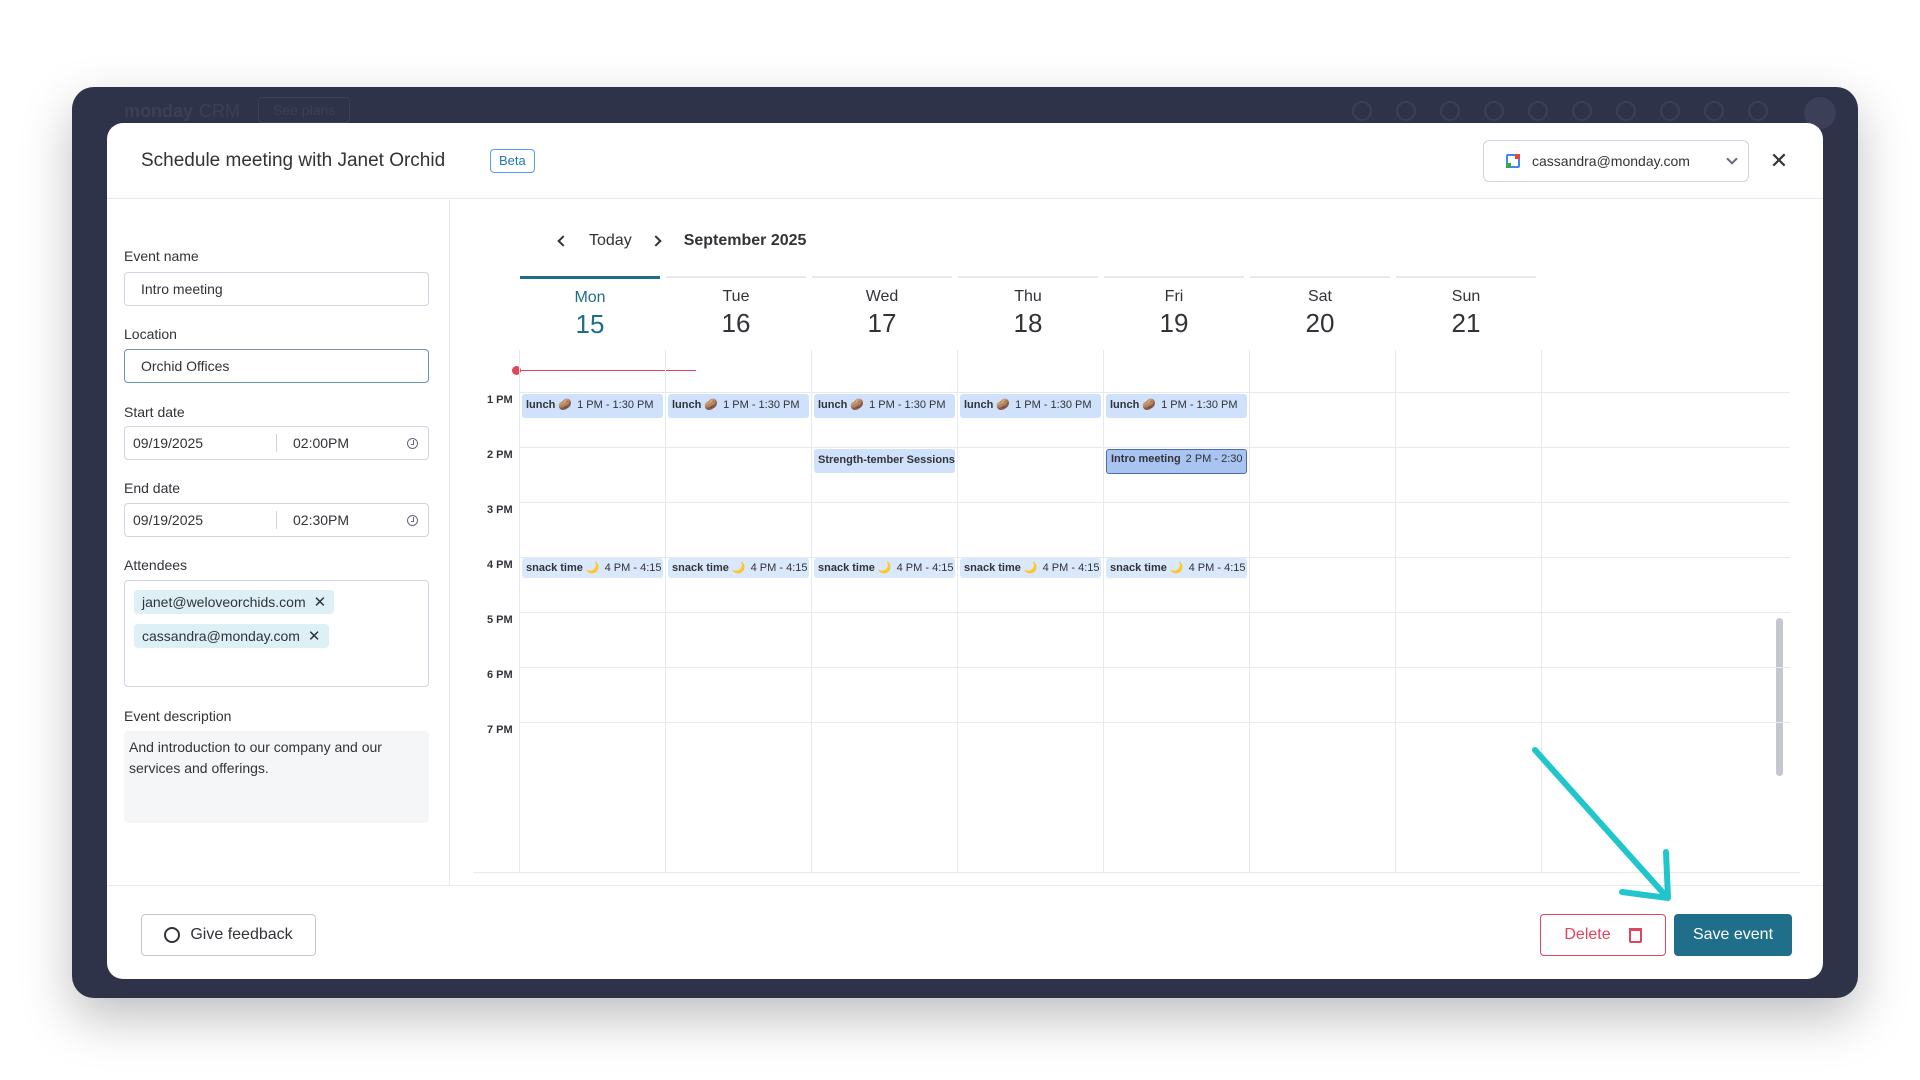 The height and width of the screenshot is (1080, 1920). What do you see at coordinates (606, 370) in the screenshot?
I see `current-time-line` at bounding box center [606, 370].